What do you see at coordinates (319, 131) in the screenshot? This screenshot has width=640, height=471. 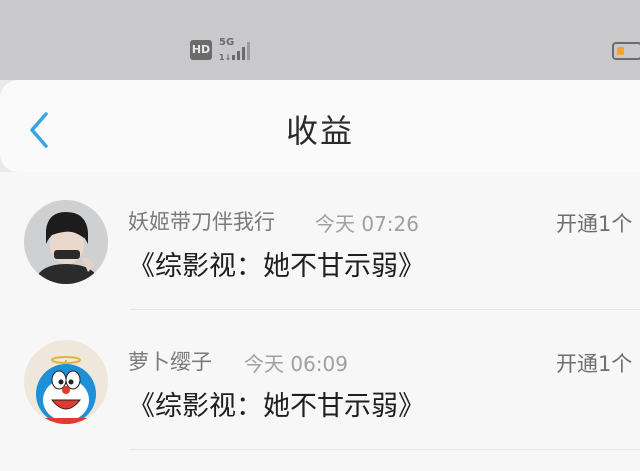 I see `page-title: 收益` at bounding box center [319, 131].